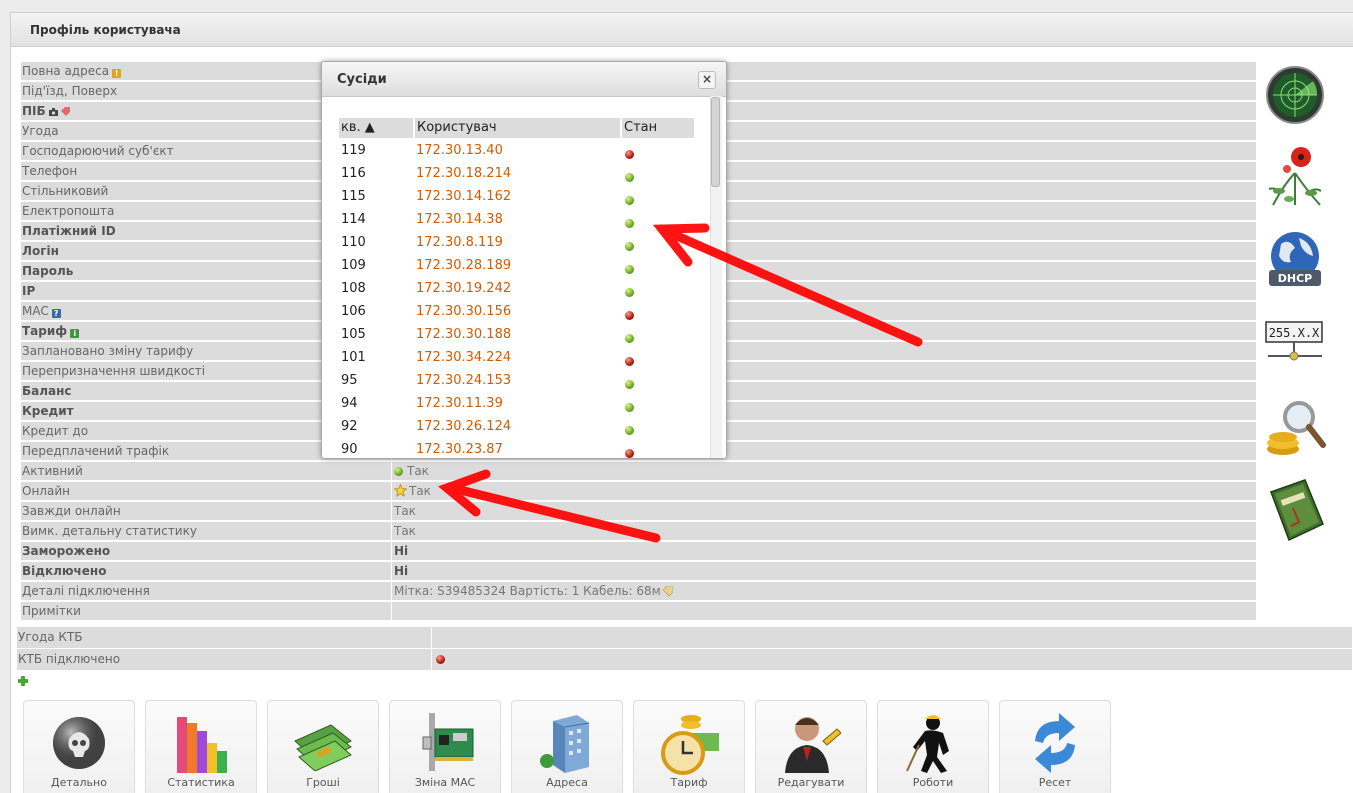 This screenshot has width=1353, height=793. What do you see at coordinates (35, 311) in the screenshot?
I see `field-label-text: MAC` at bounding box center [35, 311].